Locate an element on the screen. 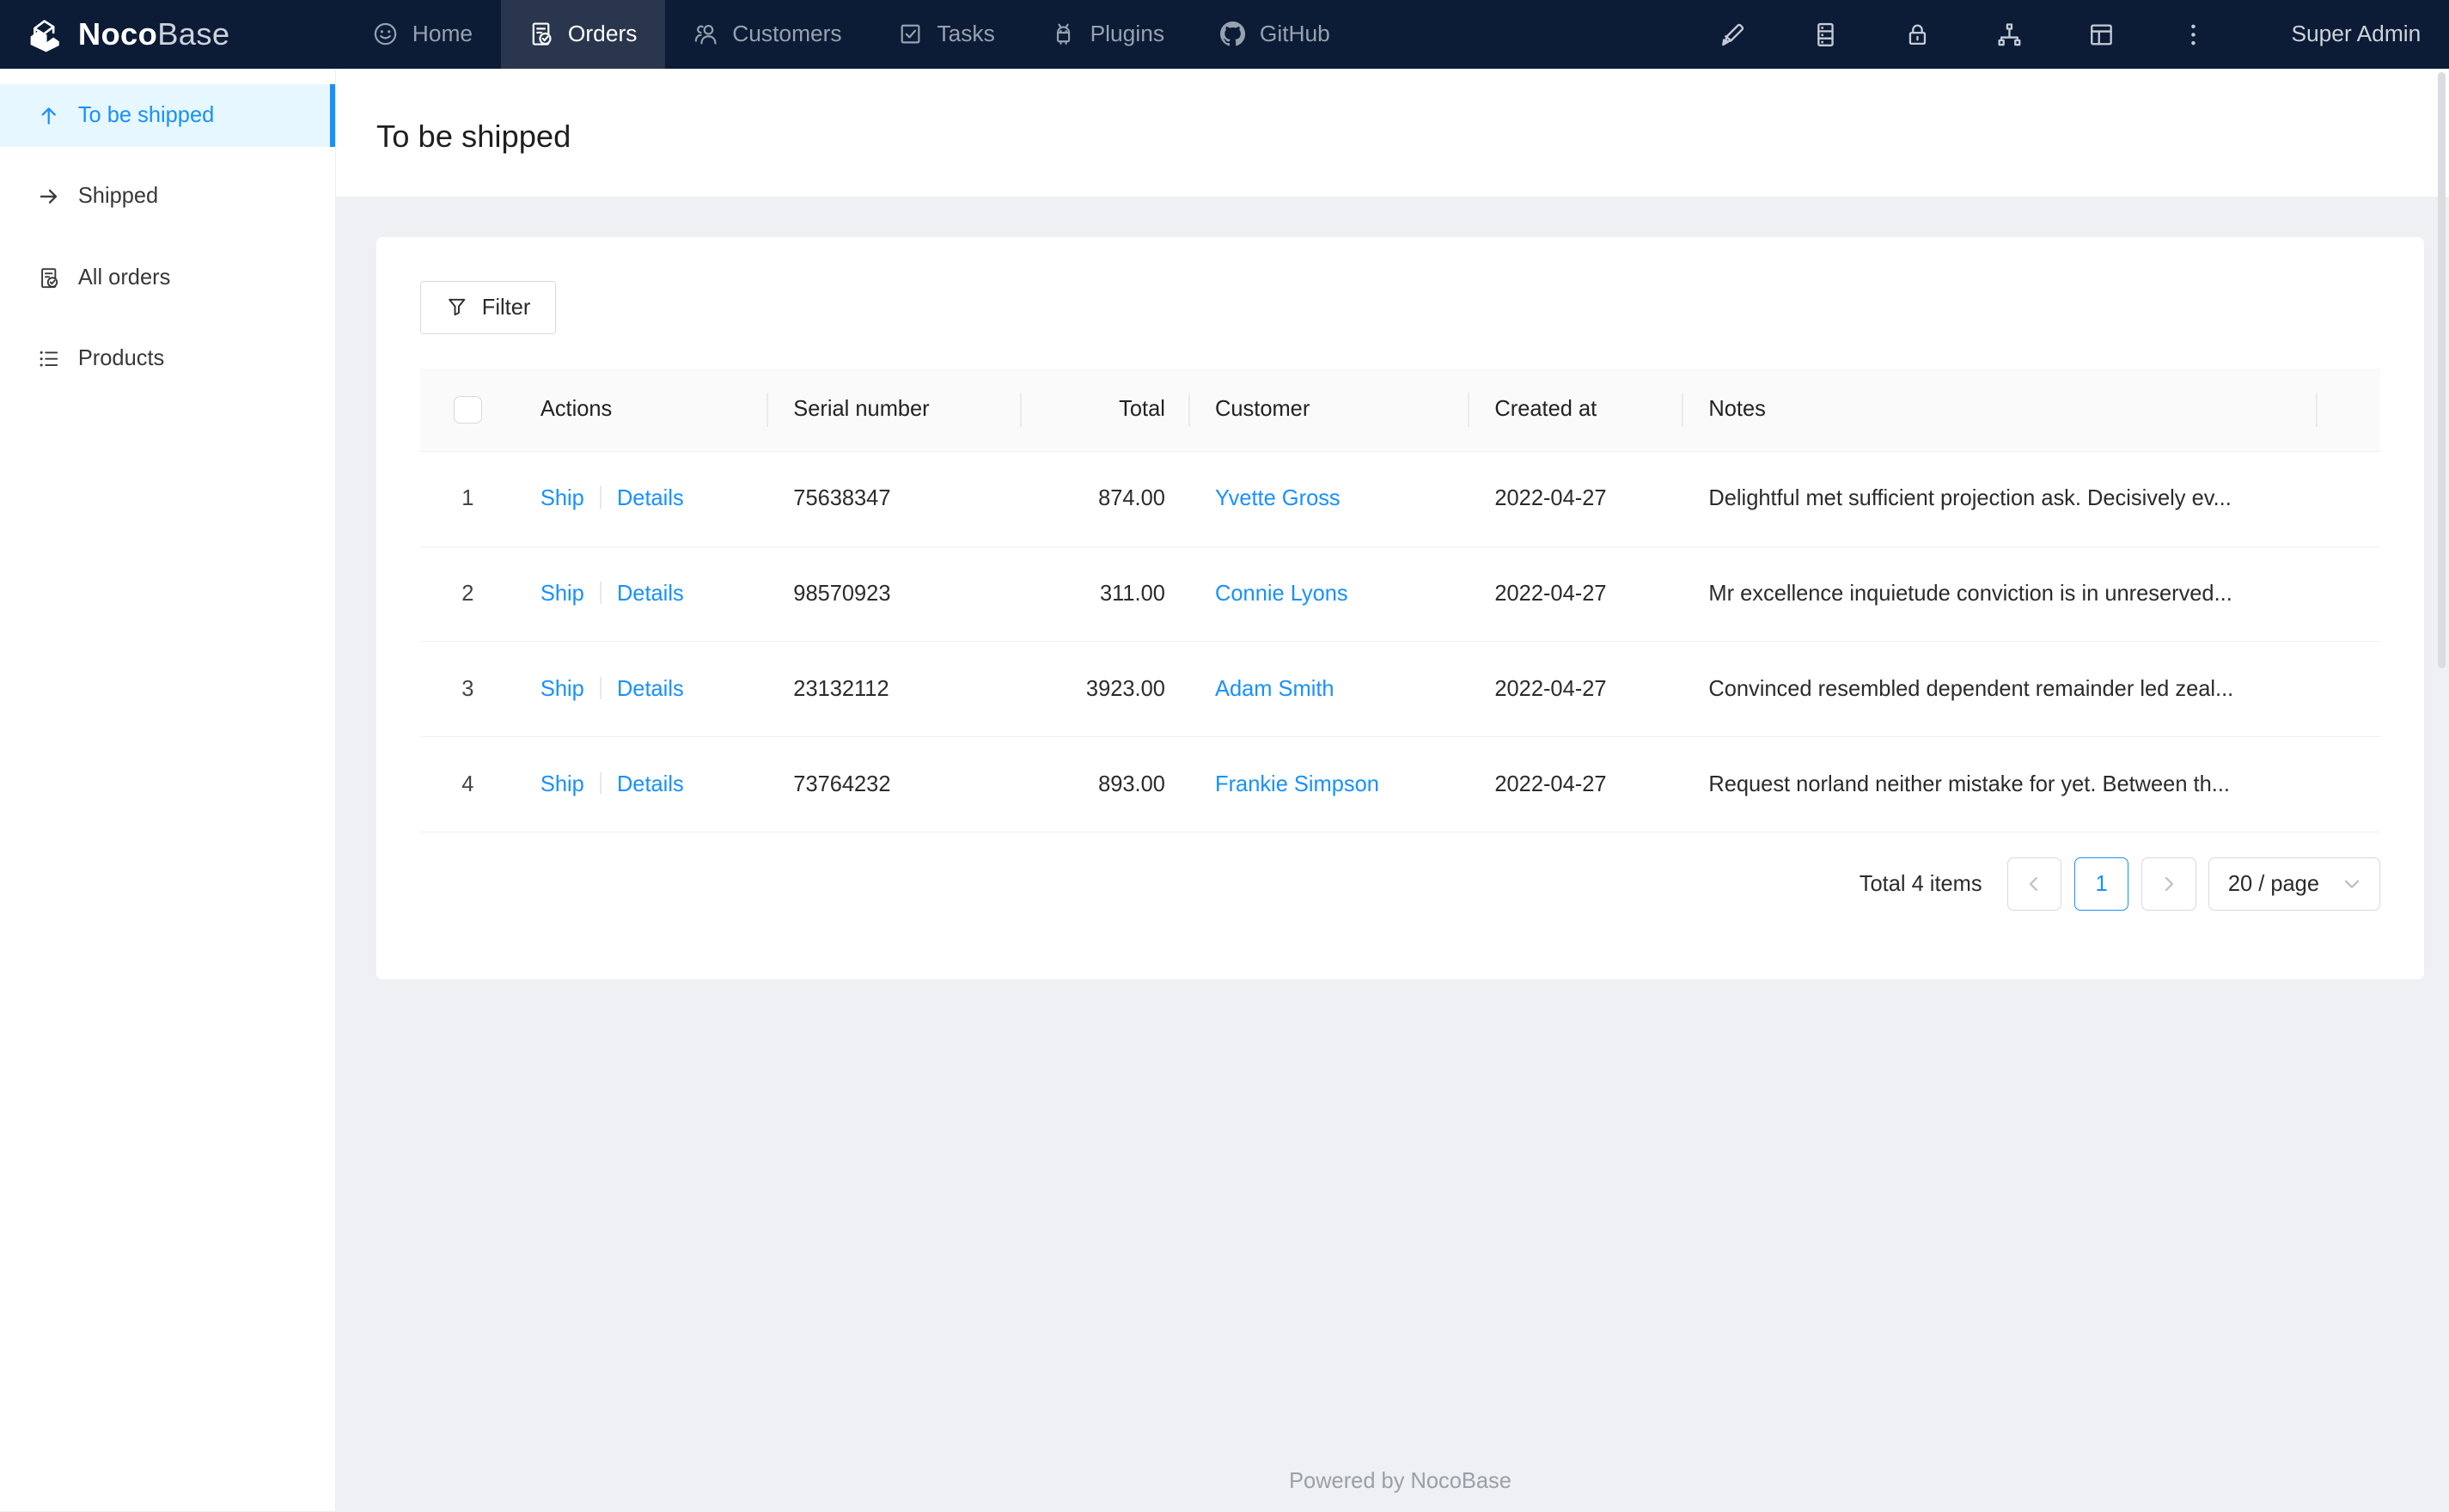 This screenshot has height=1512, width=2449. sidebar-item-shipped: Shipped is located at coordinates (167, 197).